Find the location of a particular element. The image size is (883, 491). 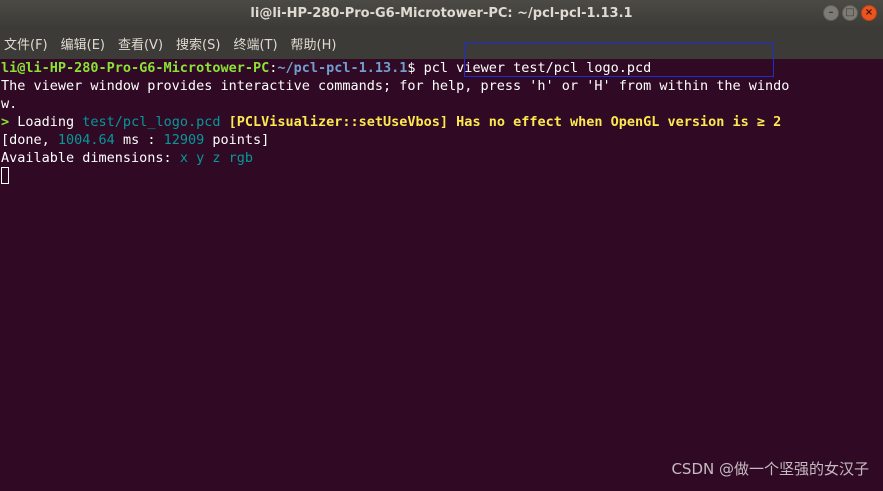

done-line: [done, 1004.64 ms : 12909 points] is located at coordinates (442, 140).